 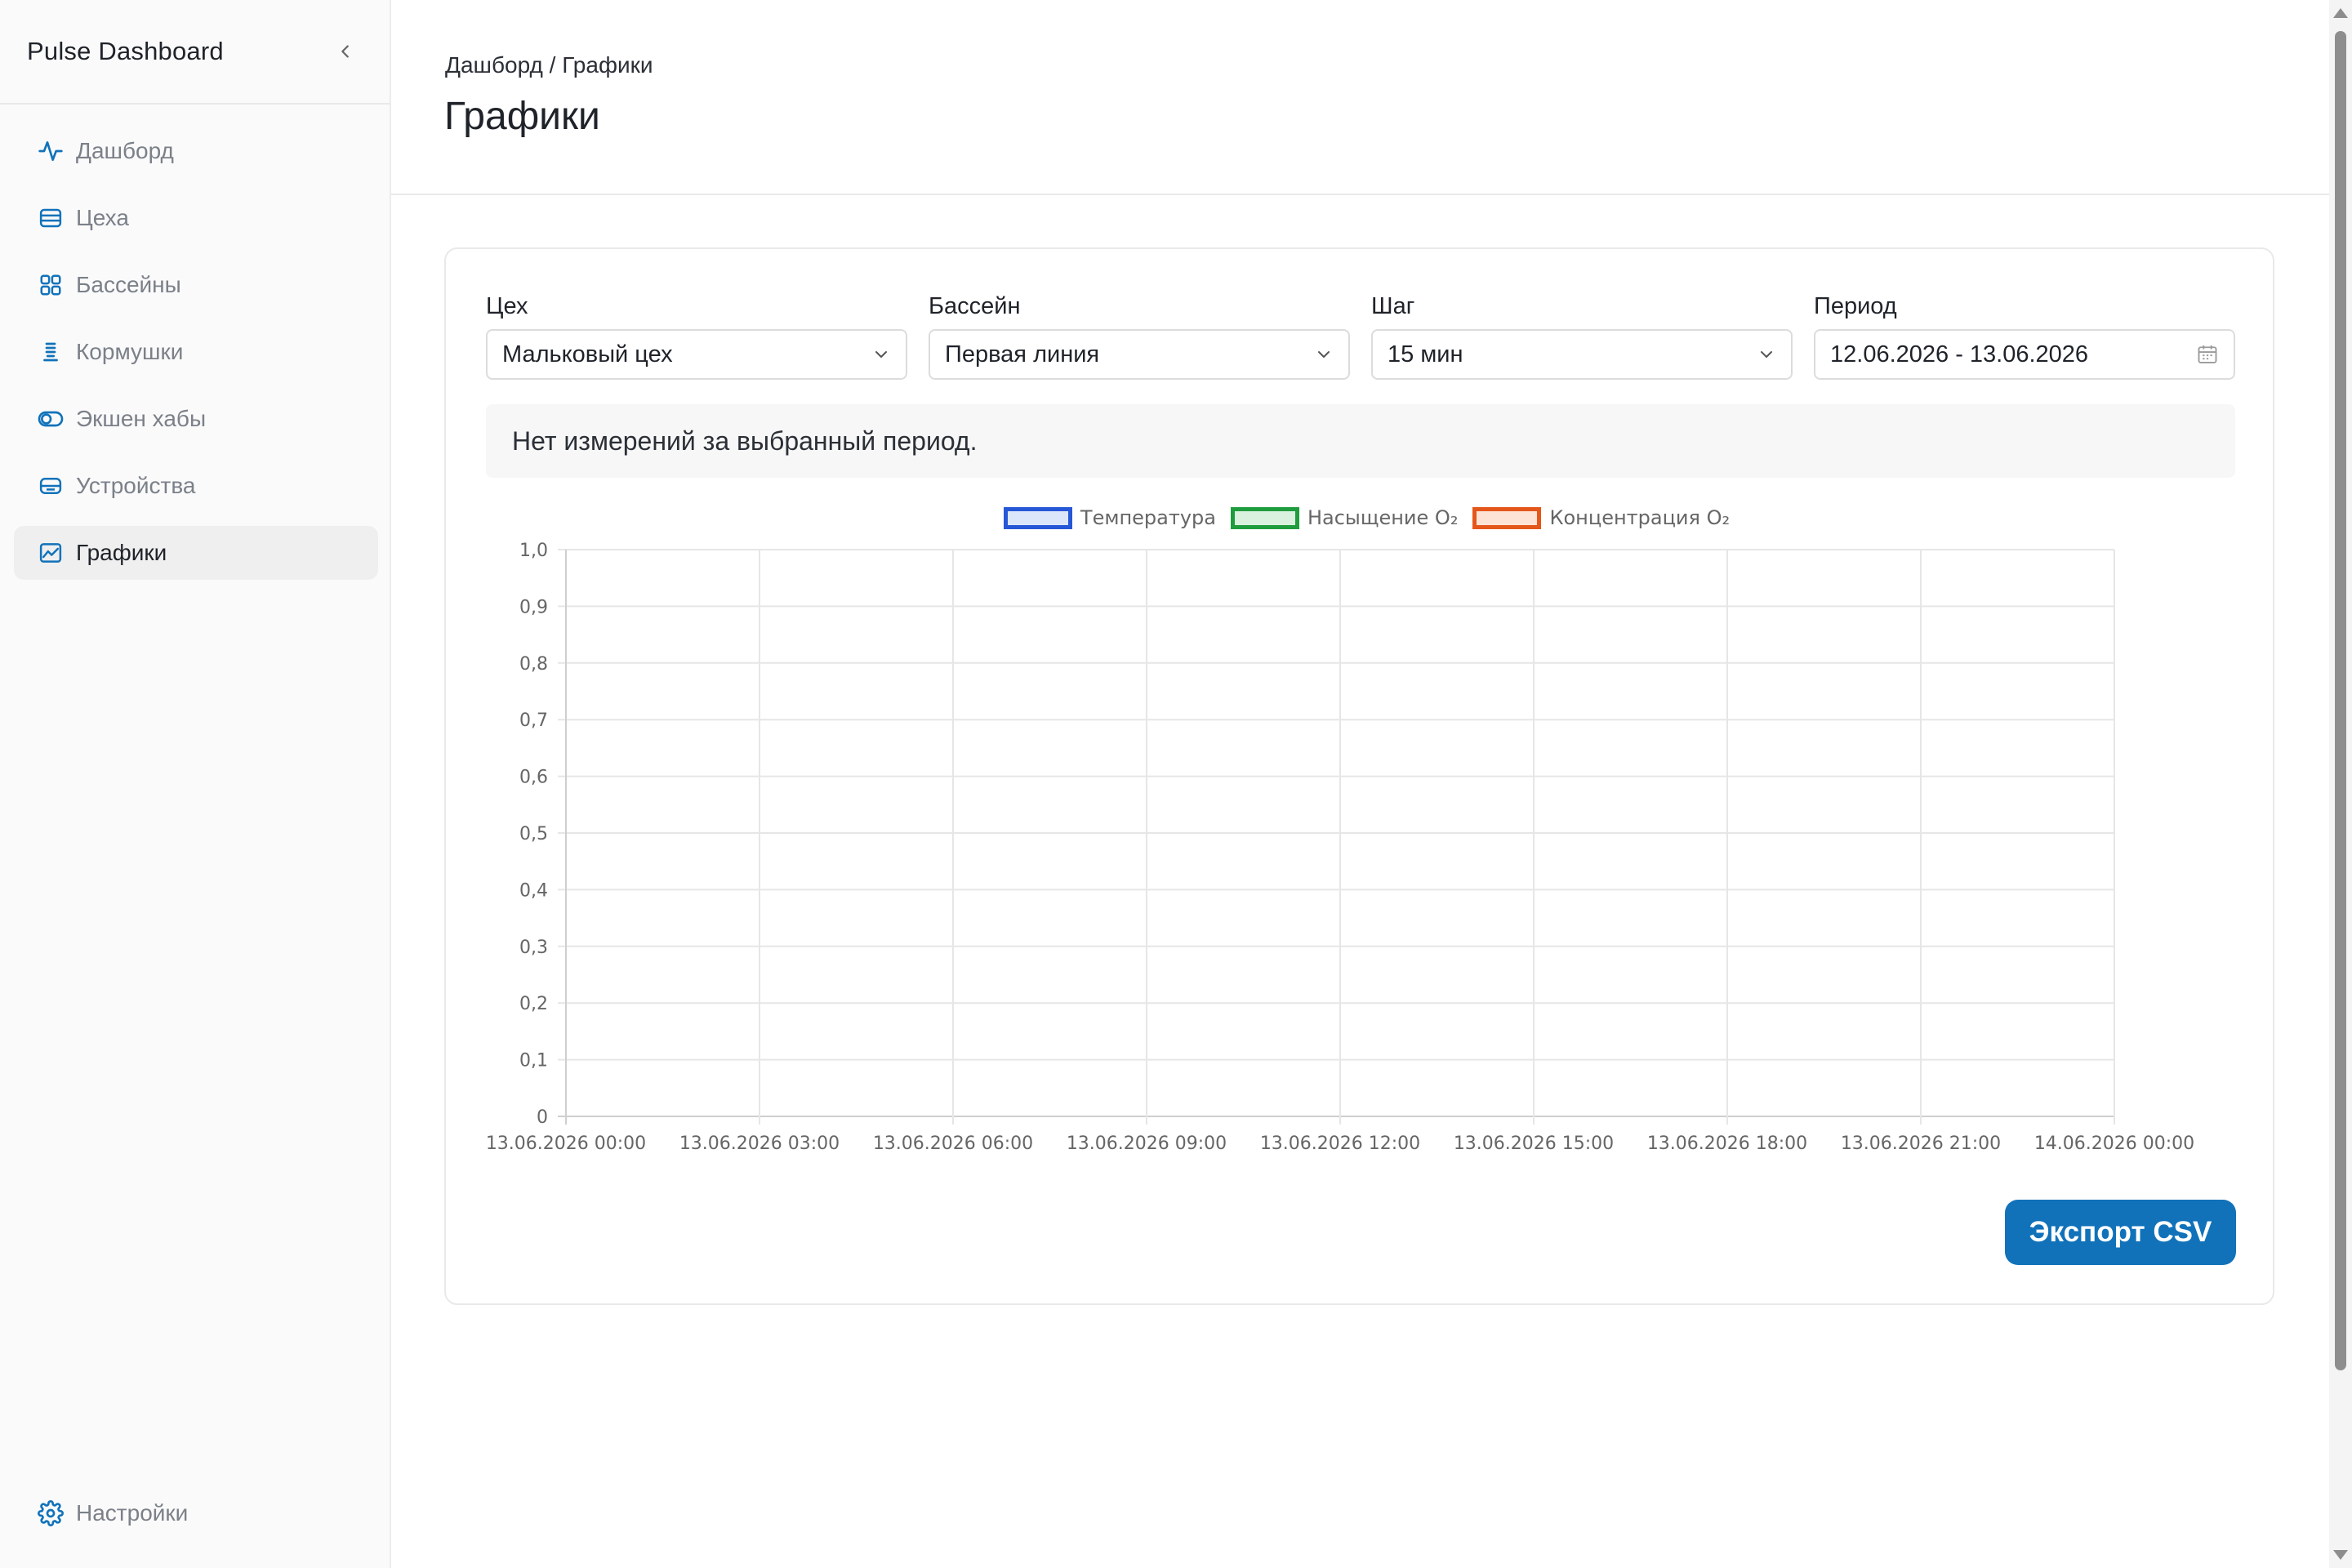 I want to click on export-csv-button: Экспорт CSV, so click(x=2120, y=1232).